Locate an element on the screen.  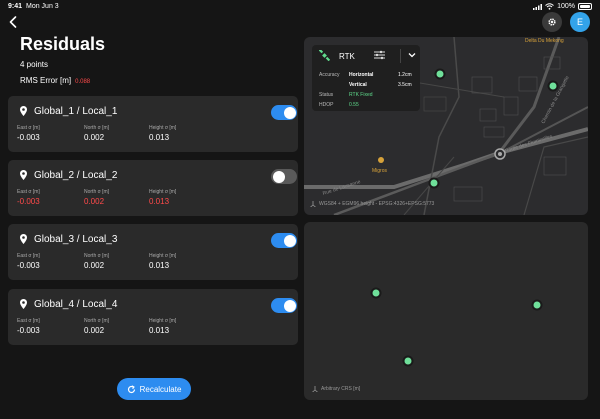
back-button is located at coordinates (13, 22).